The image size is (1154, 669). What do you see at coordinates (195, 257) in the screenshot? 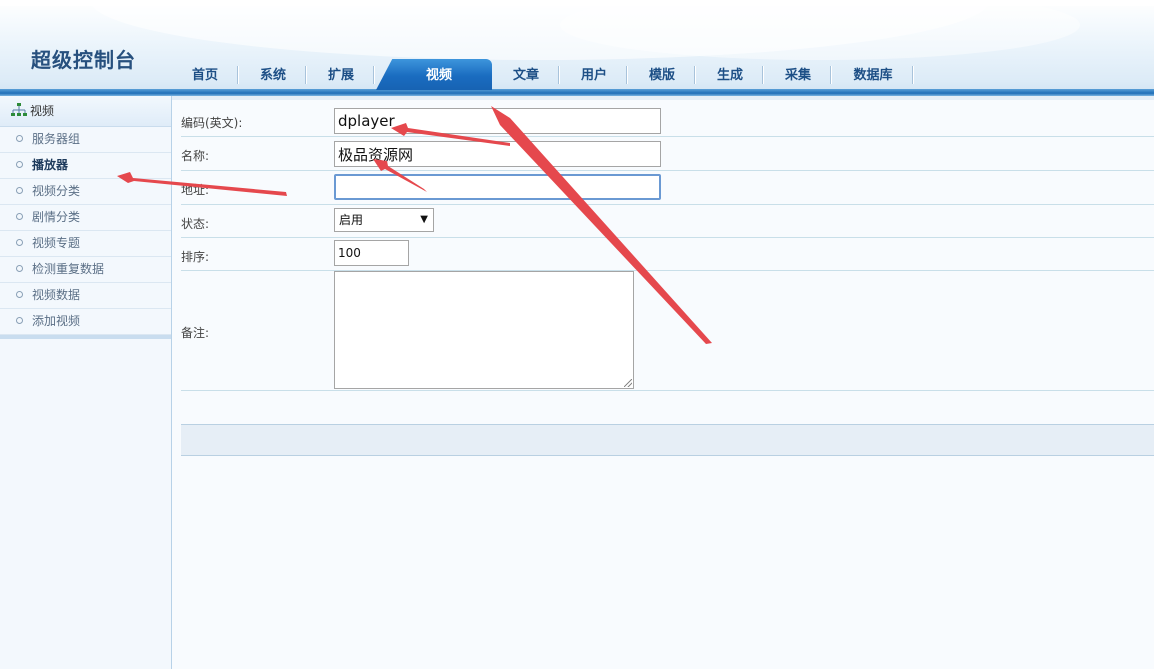
I see `sort-label: 排序:` at bounding box center [195, 257].